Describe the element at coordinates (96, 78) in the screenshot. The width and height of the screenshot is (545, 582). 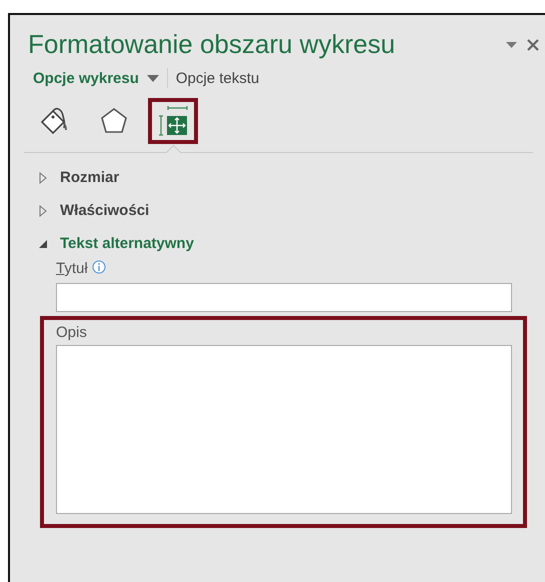
I see `option-tab: Opcje wykresu` at that location.